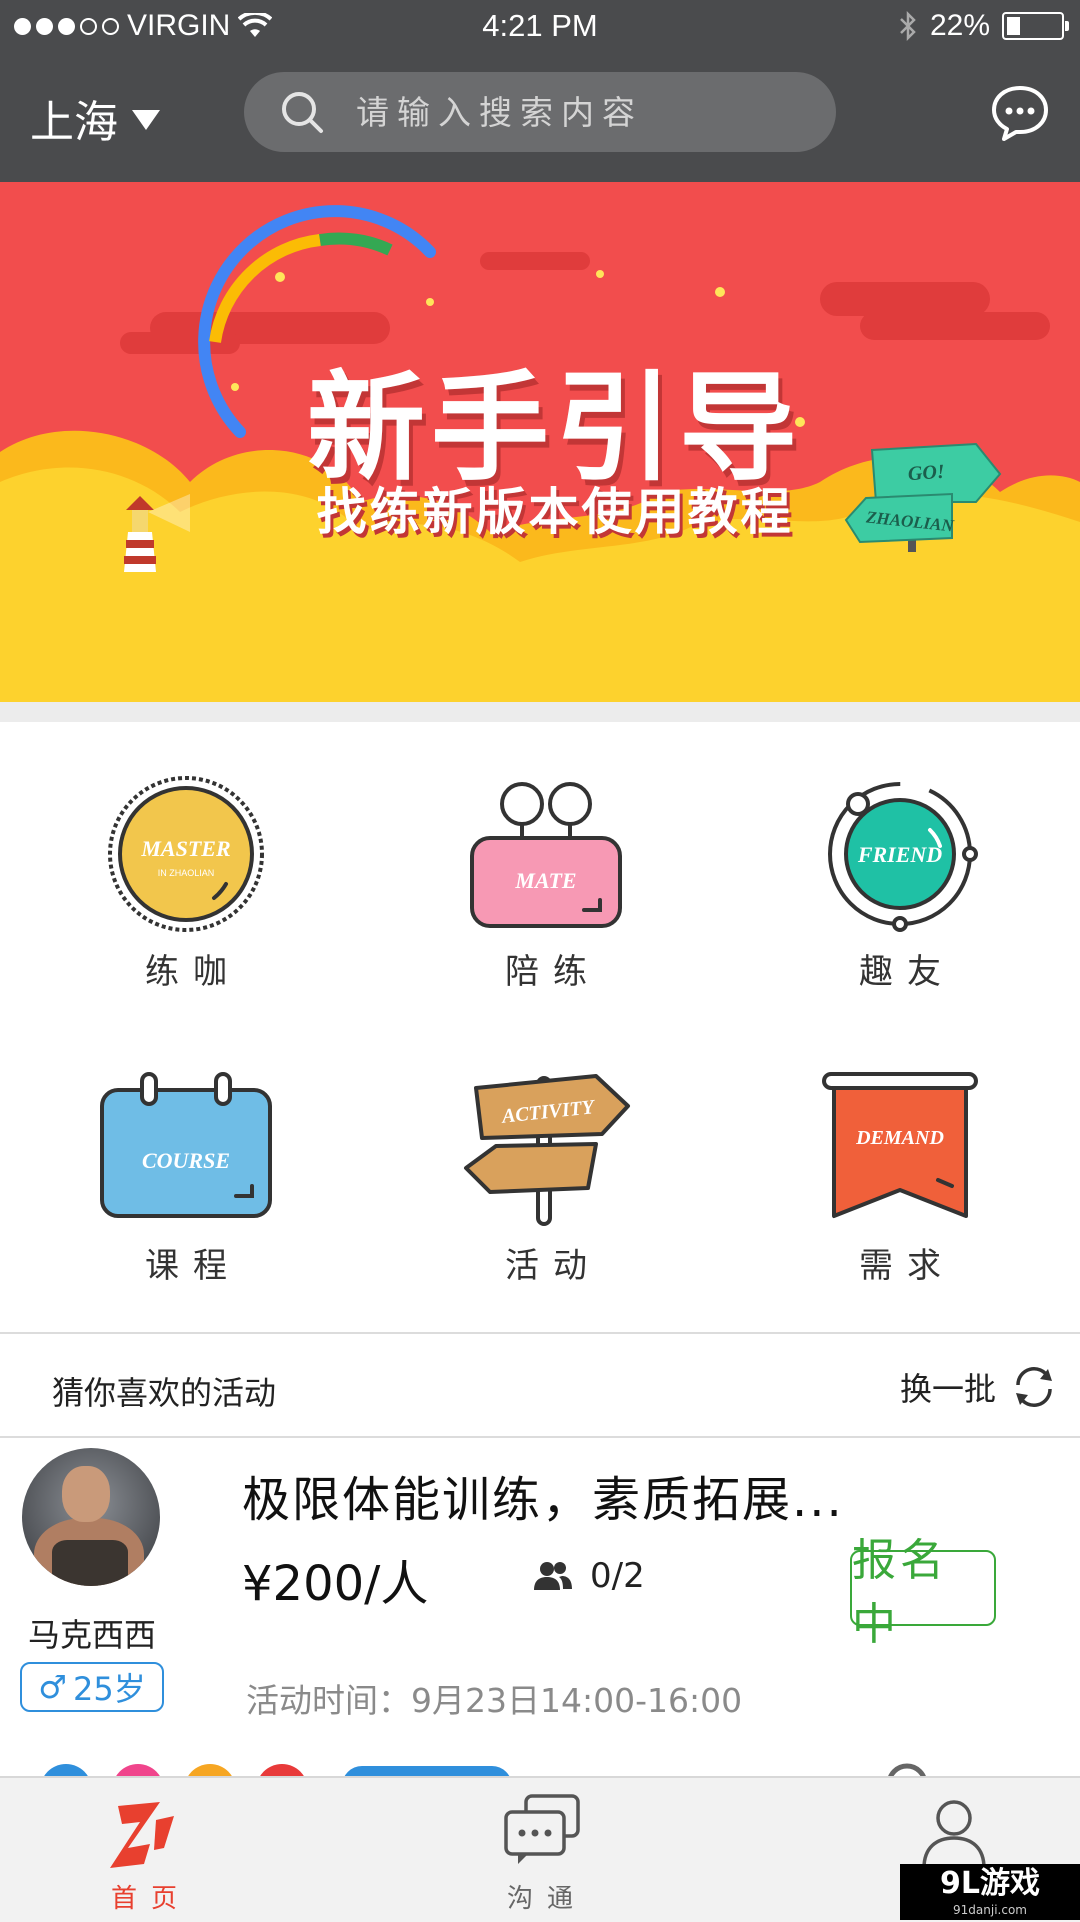  What do you see at coordinates (186, 1160) in the screenshot?
I see `course-badge-text: COURSE` at bounding box center [186, 1160].